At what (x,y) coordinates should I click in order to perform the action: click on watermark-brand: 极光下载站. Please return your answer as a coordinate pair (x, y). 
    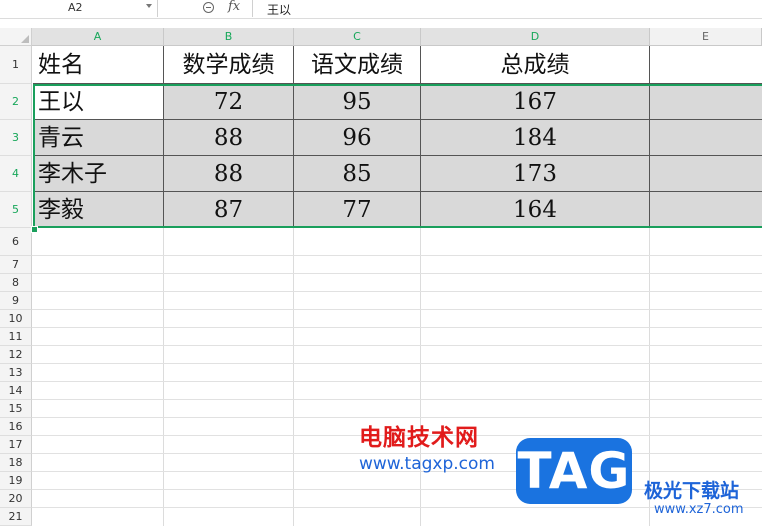
    Looking at the image, I should click on (692, 491).